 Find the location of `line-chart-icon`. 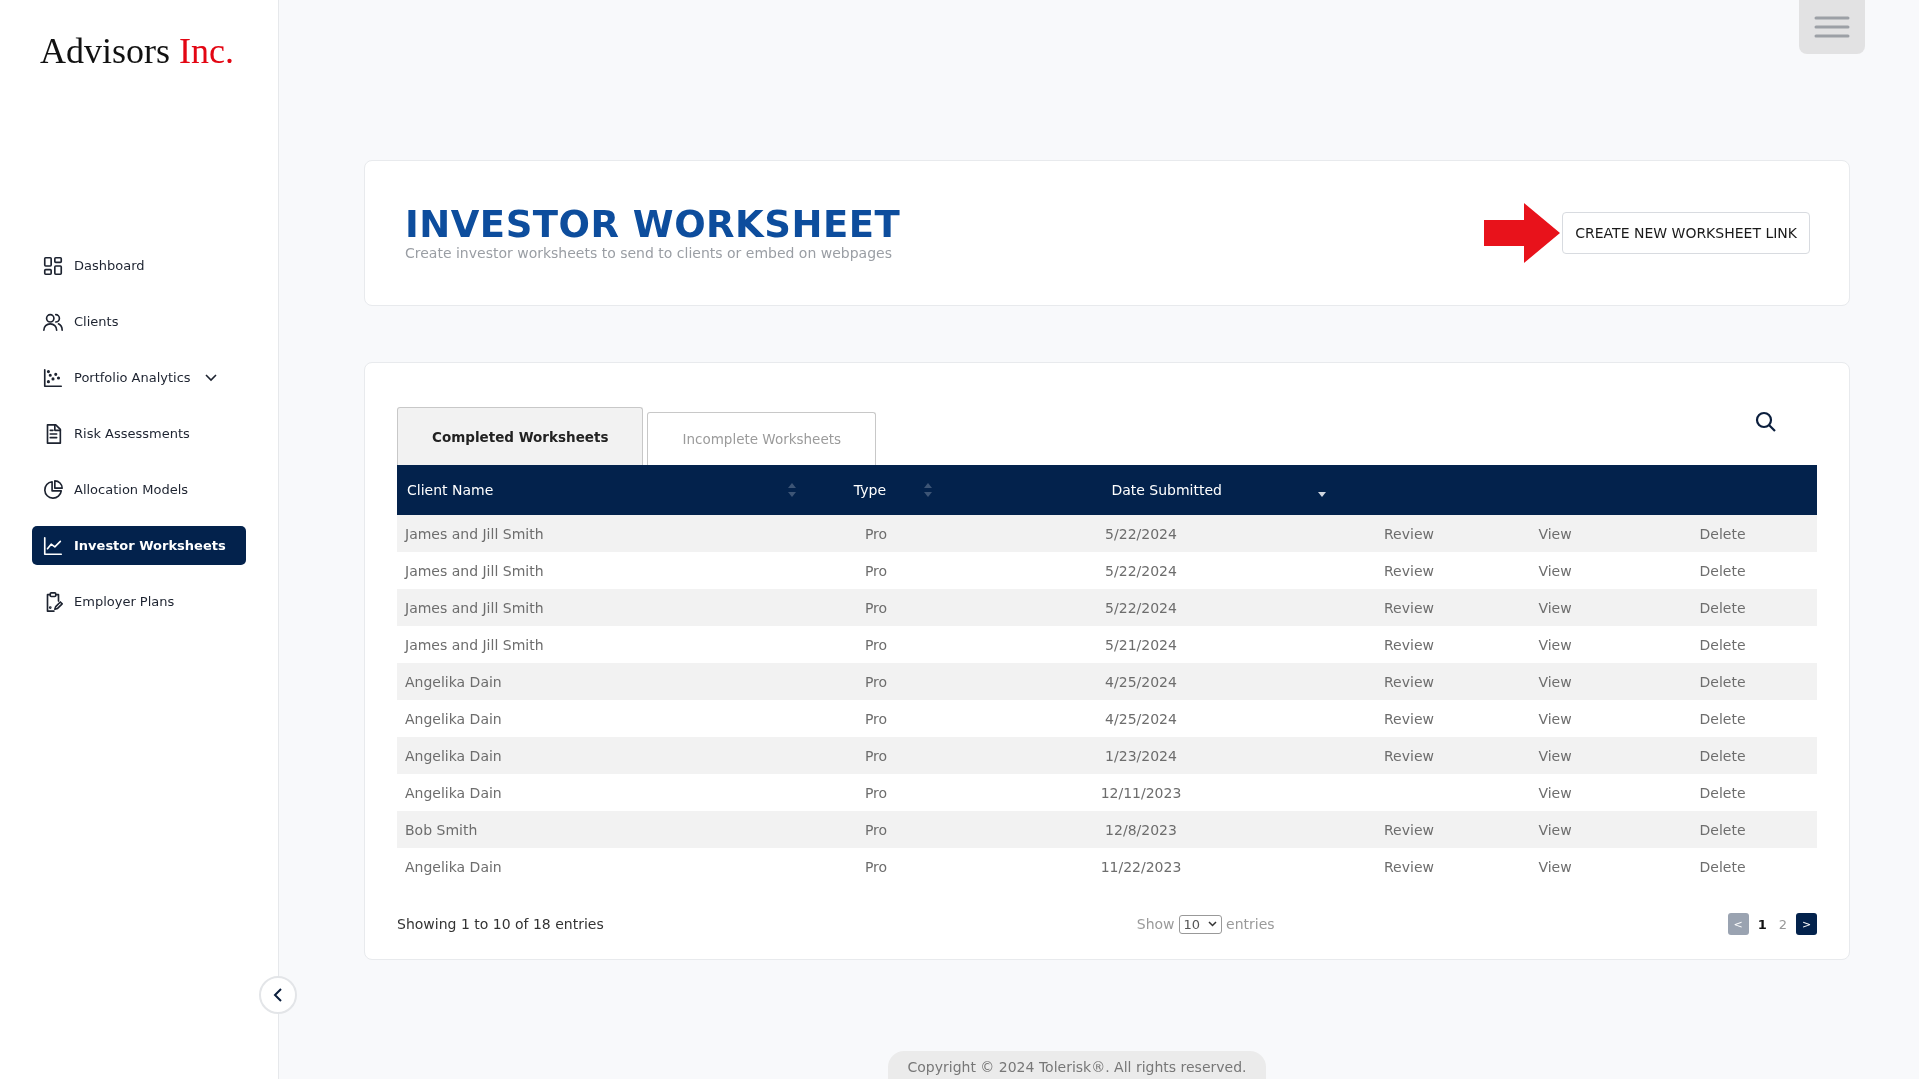

line-chart-icon is located at coordinates (53, 545).